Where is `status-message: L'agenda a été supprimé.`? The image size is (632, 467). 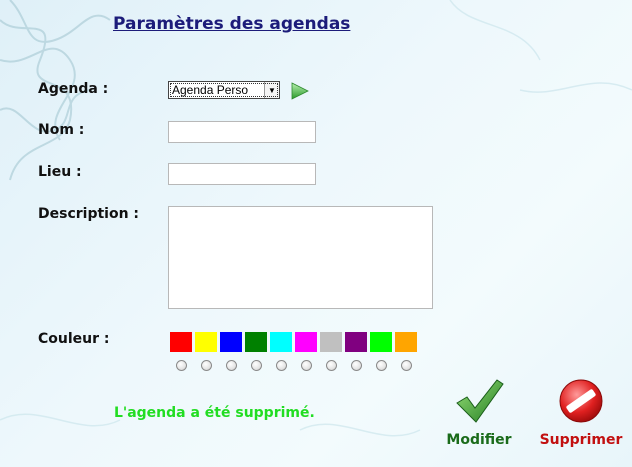
status-message: L'agenda a été supprimé. is located at coordinates (214, 413).